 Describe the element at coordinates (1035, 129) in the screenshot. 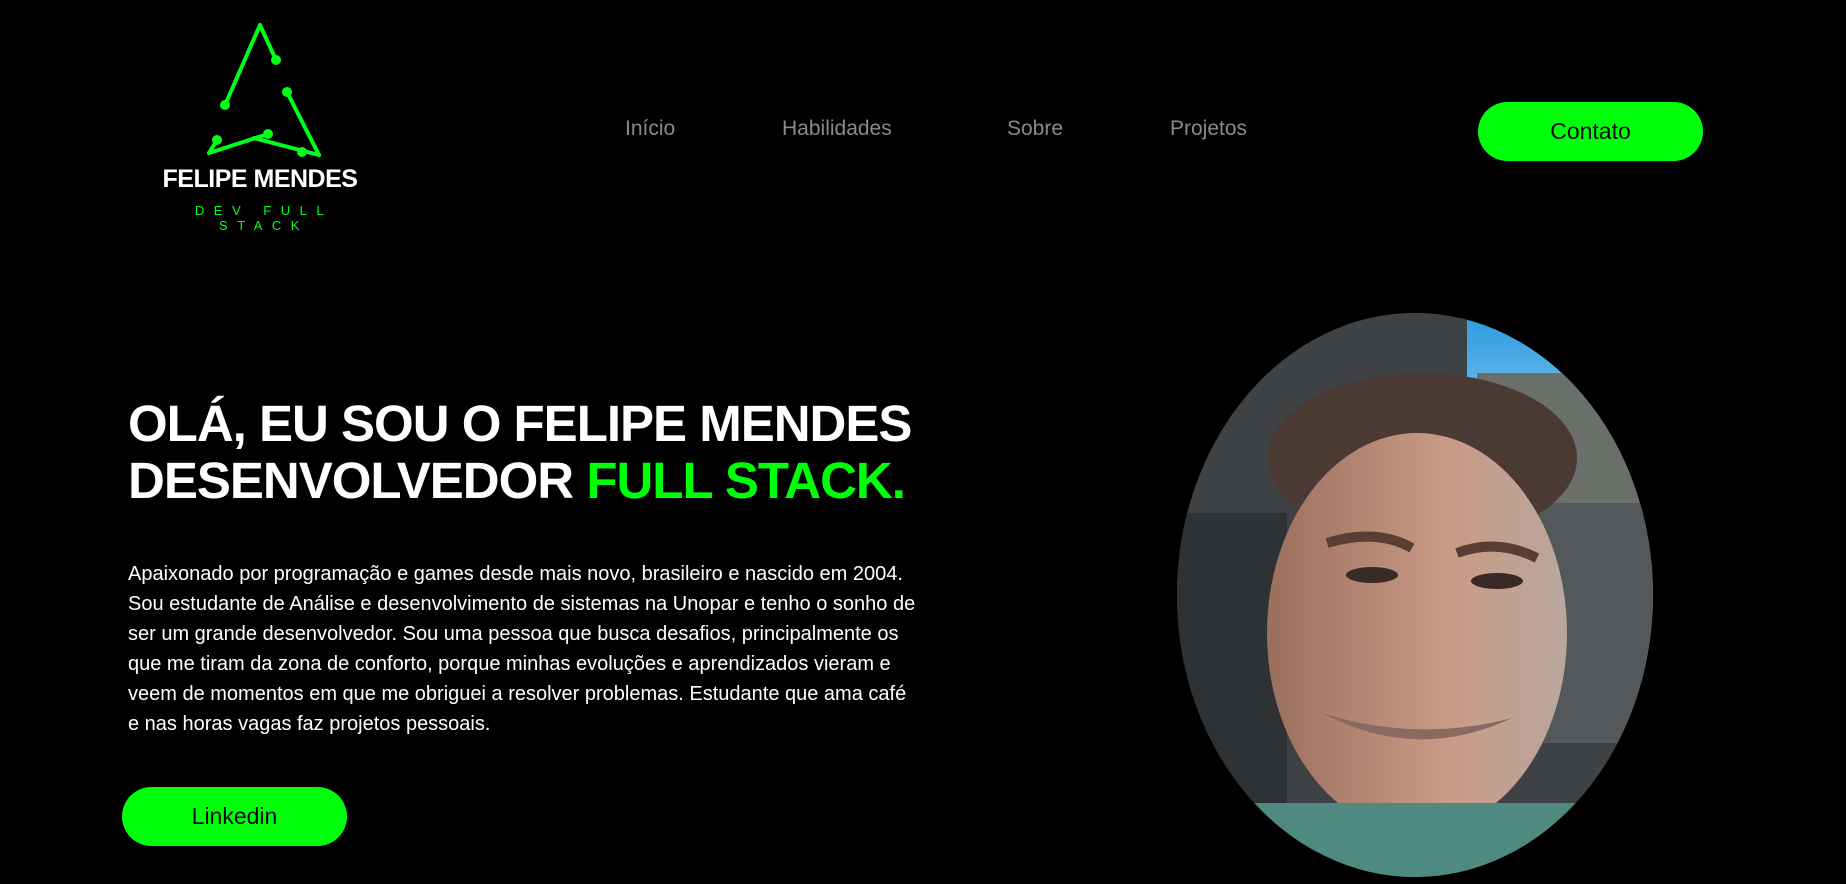

I see `nav-item-sobre: Sobre` at that location.